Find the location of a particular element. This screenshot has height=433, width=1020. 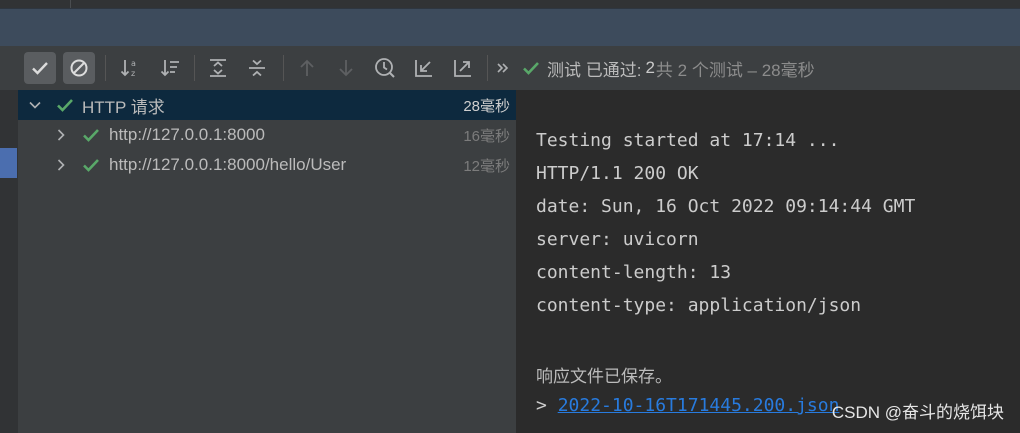

show-ignored-button is located at coordinates (79, 68).